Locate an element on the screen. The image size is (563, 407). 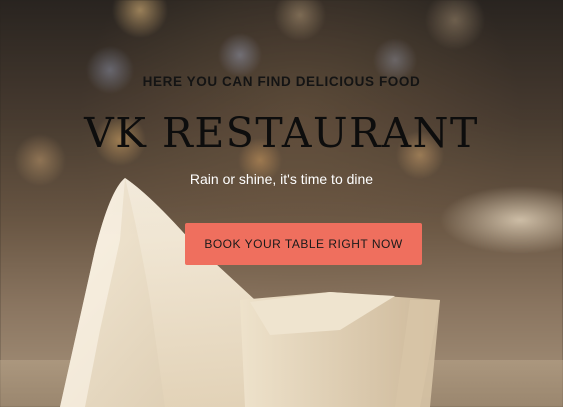
hero-subtitle: Rain or shine, it's time to dine is located at coordinates (281, 179).